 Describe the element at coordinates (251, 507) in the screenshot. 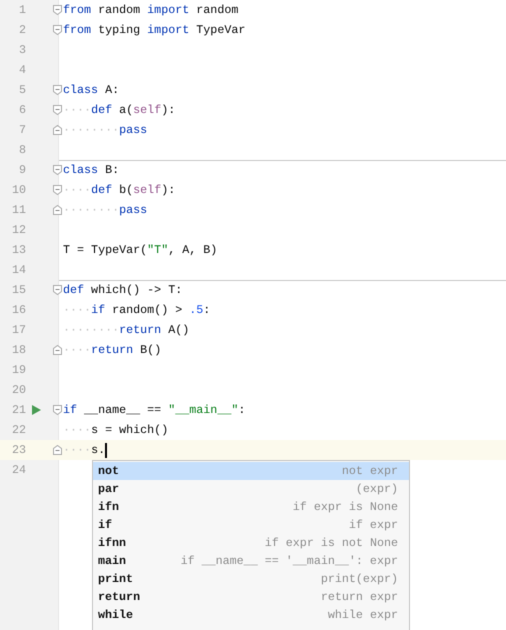

I see `completion-item: ifn if expr is None` at that location.